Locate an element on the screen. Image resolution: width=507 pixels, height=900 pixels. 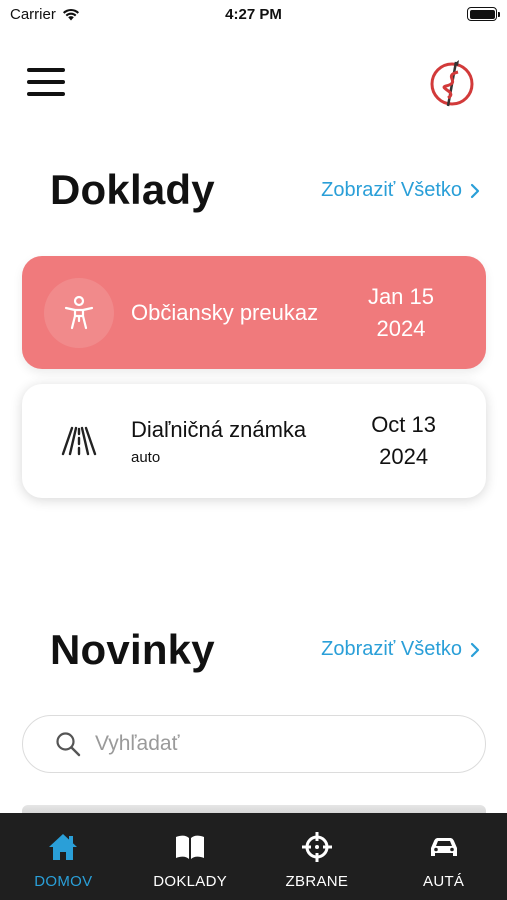
card-title: Diaľničná známka is located at coordinates (219, 429).